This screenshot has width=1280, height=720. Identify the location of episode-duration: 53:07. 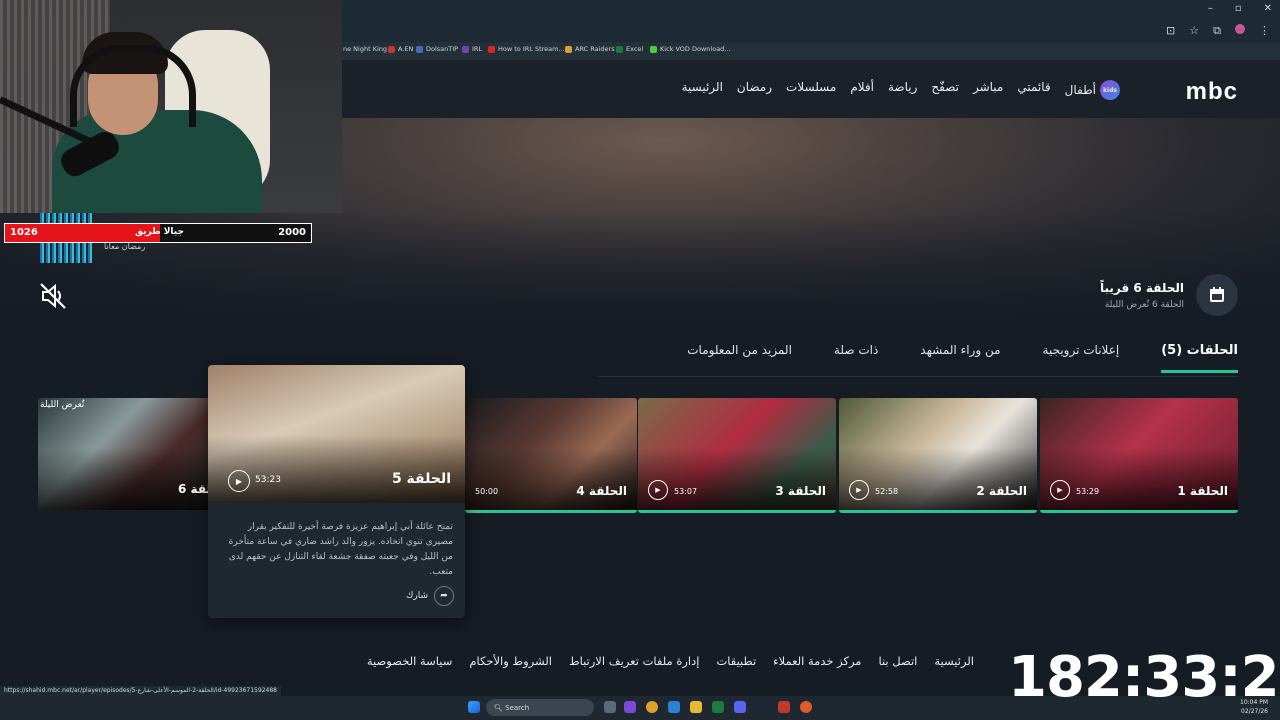
(686, 491).